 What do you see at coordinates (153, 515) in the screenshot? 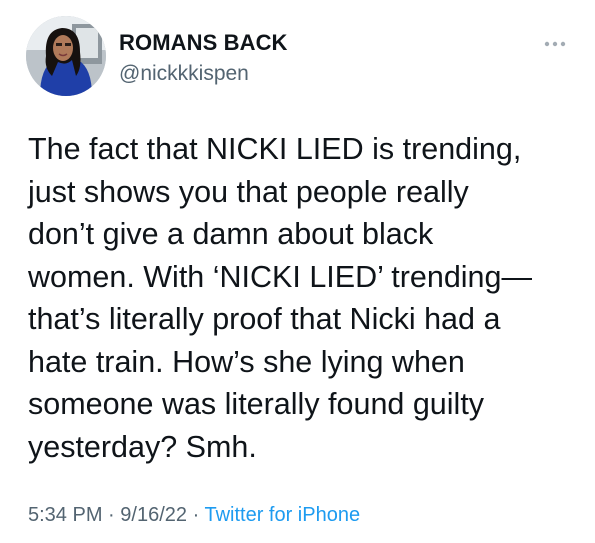
I see `tweet-date: 9/16/22` at bounding box center [153, 515].